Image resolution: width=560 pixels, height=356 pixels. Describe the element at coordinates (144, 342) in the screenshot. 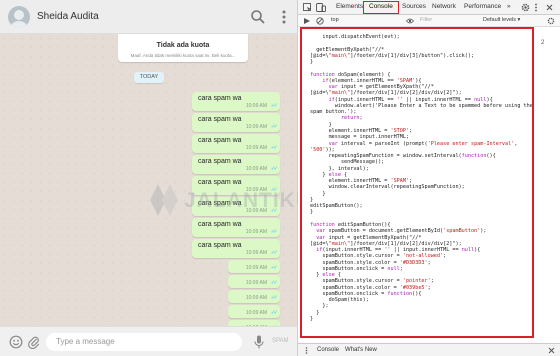

I see `message-input: Type a message` at that location.